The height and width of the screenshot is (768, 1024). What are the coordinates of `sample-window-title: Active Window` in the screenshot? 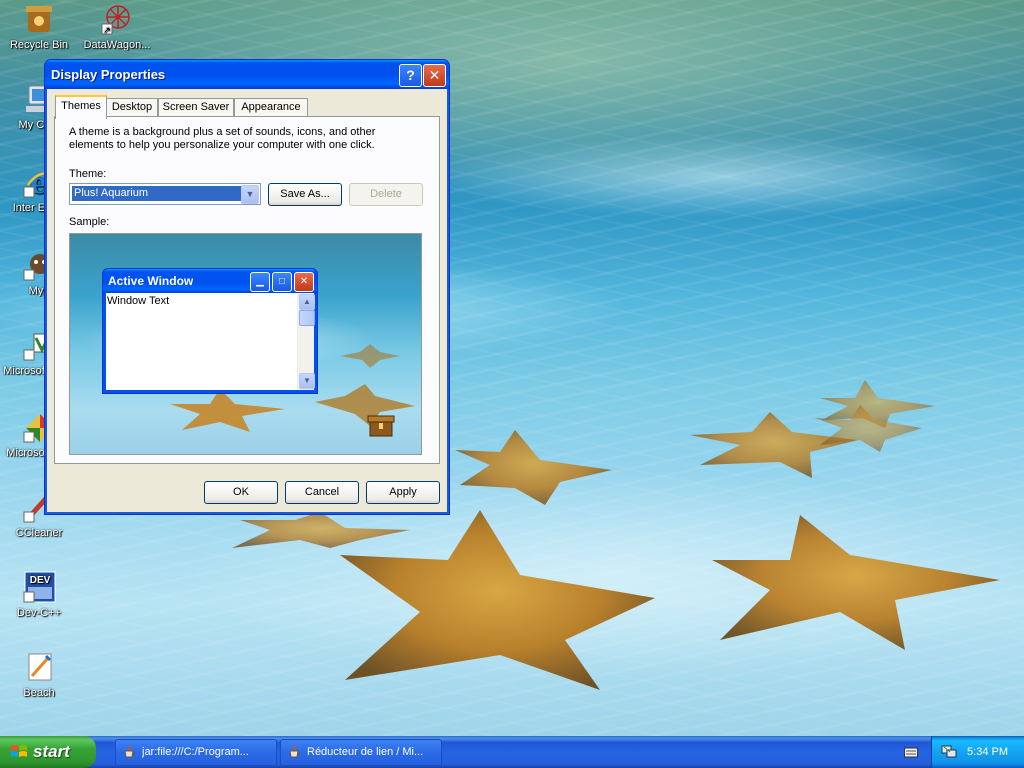 It's located at (151, 281).